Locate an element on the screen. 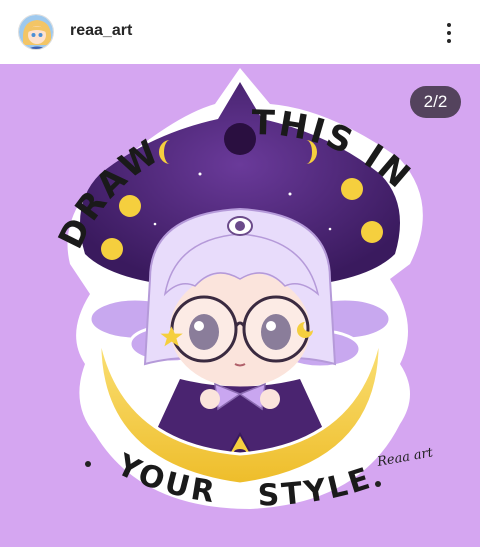  avatar-icon is located at coordinates (36, 32).